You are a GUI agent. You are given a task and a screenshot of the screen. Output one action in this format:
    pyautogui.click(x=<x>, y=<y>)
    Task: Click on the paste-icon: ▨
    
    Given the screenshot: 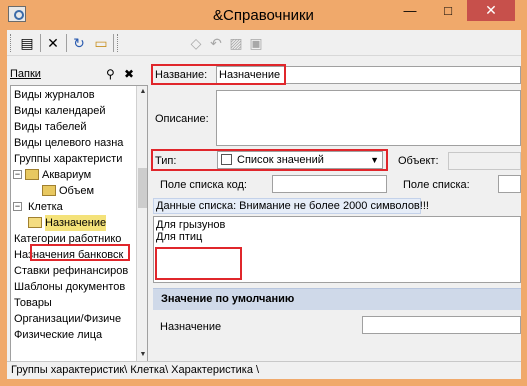 What is the action you would take?
    pyautogui.click(x=236, y=43)
    